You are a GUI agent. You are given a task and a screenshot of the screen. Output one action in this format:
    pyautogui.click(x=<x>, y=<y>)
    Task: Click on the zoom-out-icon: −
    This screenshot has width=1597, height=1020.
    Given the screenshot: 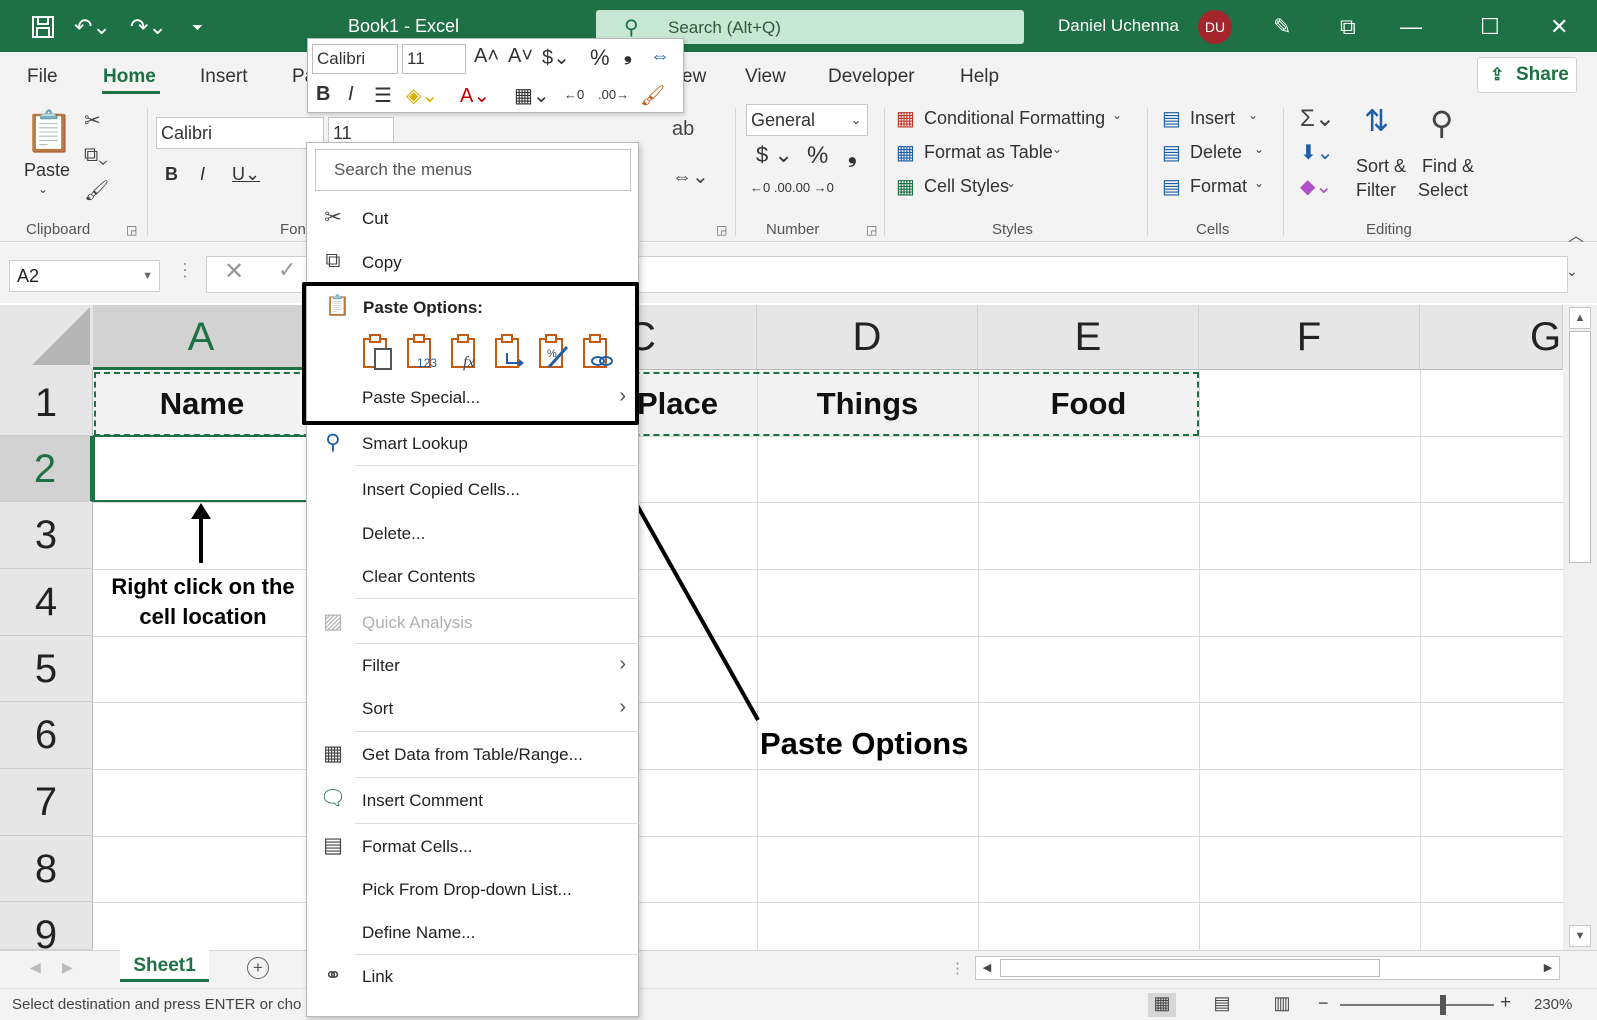 What is the action you would take?
    pyautogui.click(x=1323, y=1003)
    